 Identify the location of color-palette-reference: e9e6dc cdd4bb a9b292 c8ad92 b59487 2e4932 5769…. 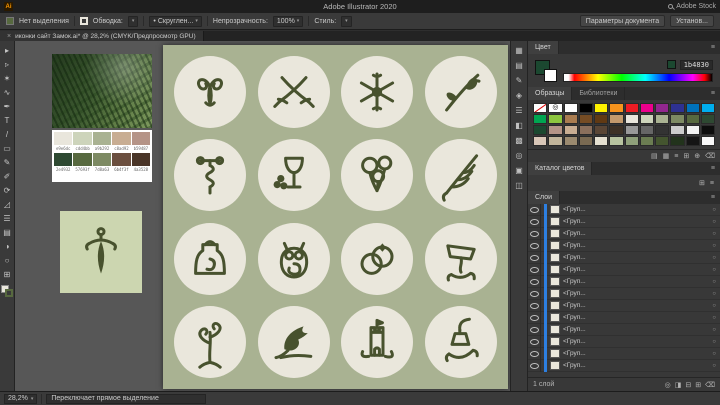
(102, 156).